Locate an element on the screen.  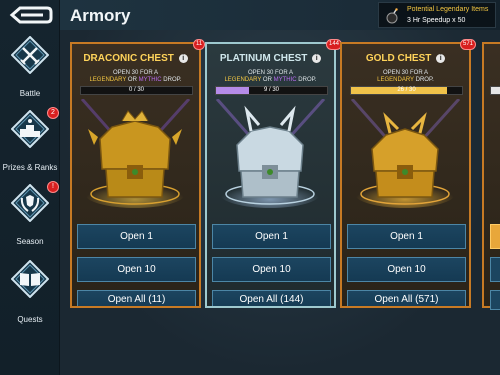
gold-chest-image is located at coordinates (405, 158).